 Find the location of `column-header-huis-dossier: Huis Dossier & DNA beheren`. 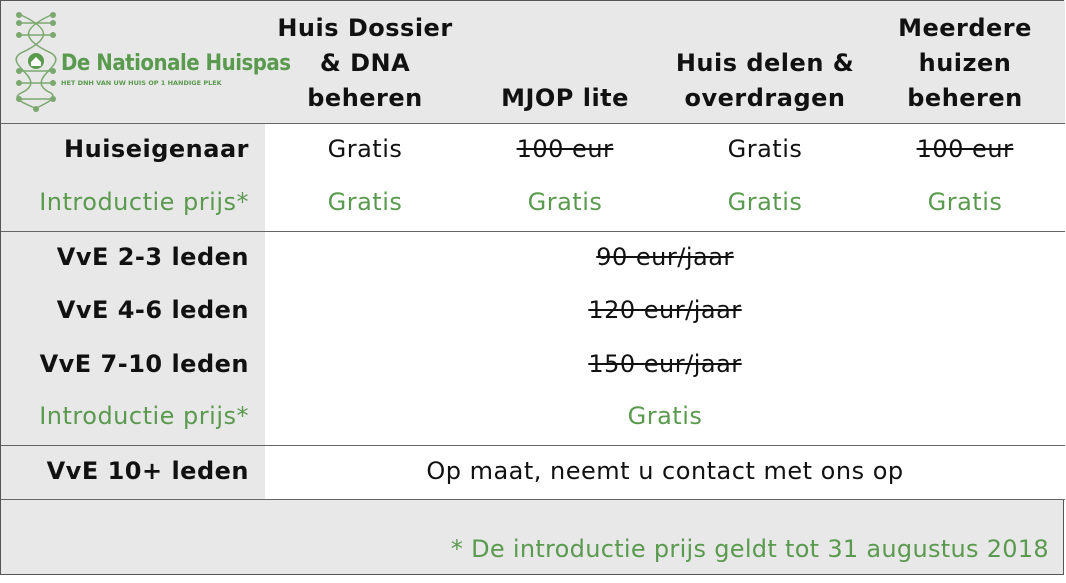

column-header-huis-dossier: Huis Dossier & DNA beheren is located at coordinates (365, 63).